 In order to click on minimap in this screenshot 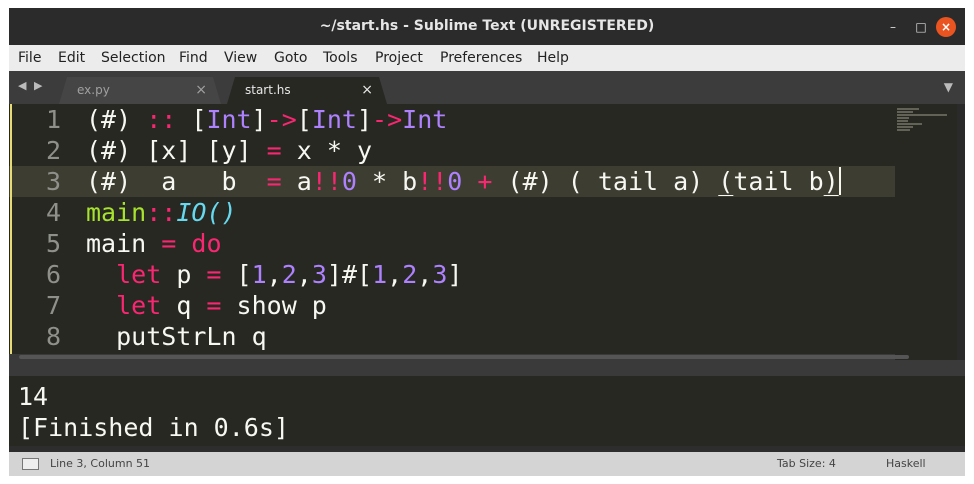, I will do `click(926, 232)`.